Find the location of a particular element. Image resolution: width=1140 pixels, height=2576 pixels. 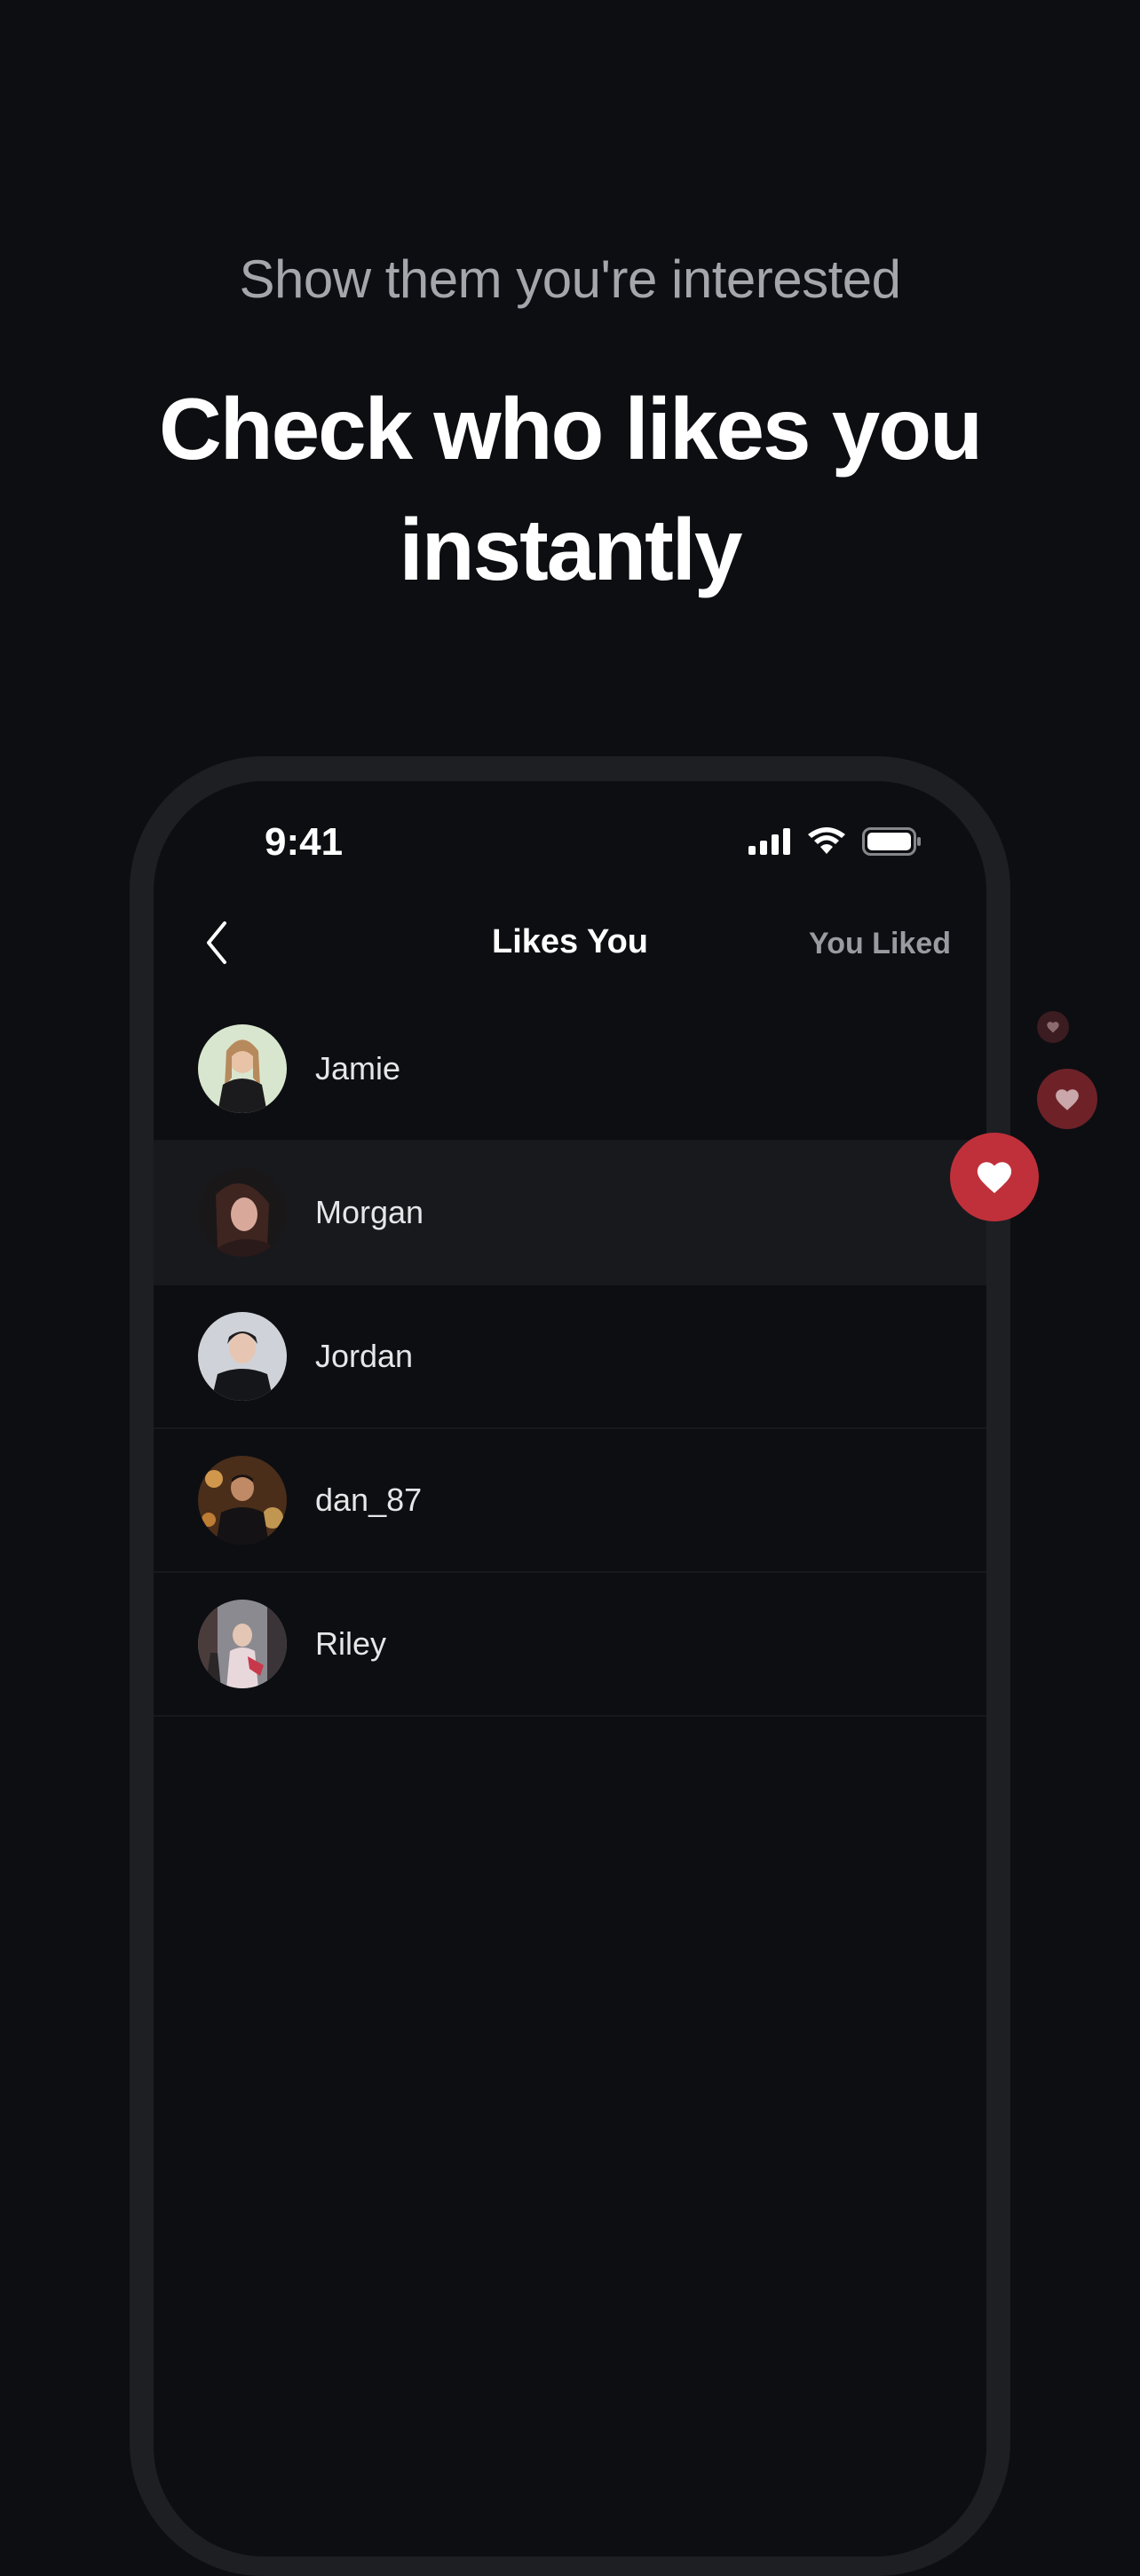

list-item: Jamie is located at coordinates (570, 1070).